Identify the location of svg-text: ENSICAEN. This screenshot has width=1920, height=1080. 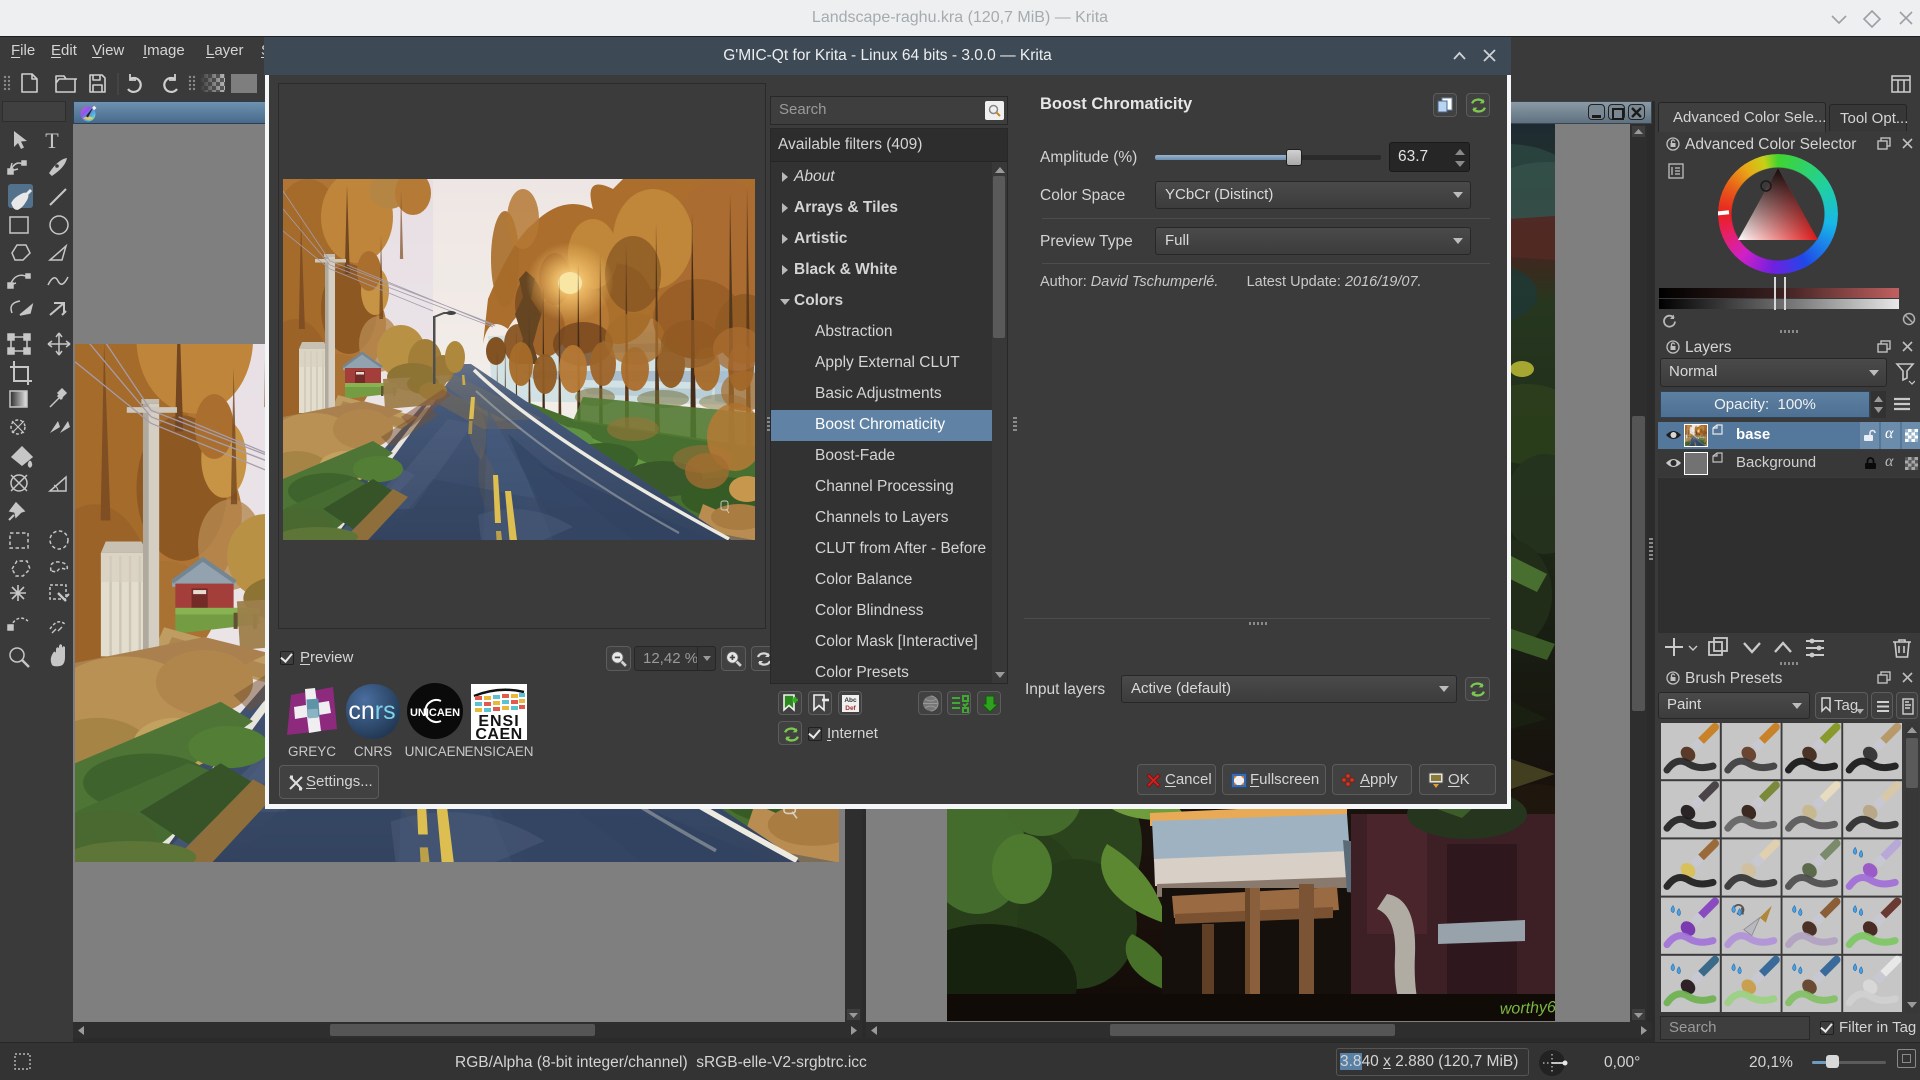
(498, 751).